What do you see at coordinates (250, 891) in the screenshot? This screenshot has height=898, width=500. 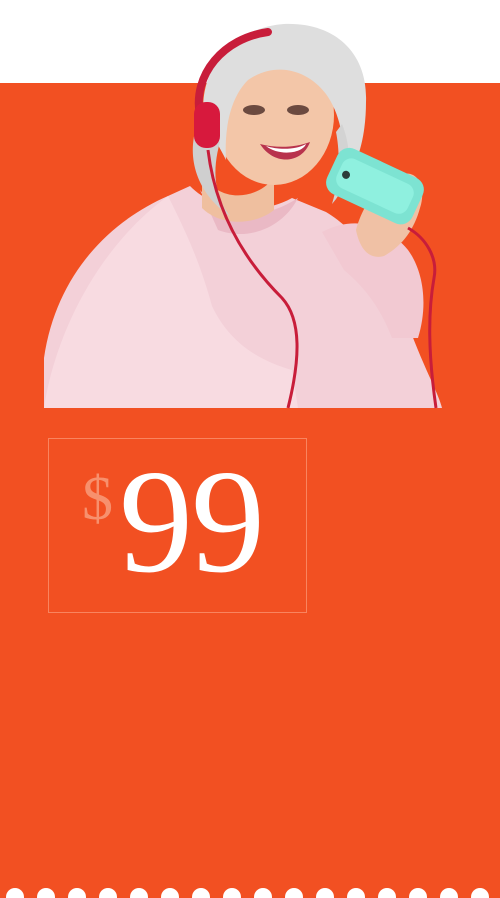 I see `scalloped-bottom-edge` at bounding box center [250, 891].